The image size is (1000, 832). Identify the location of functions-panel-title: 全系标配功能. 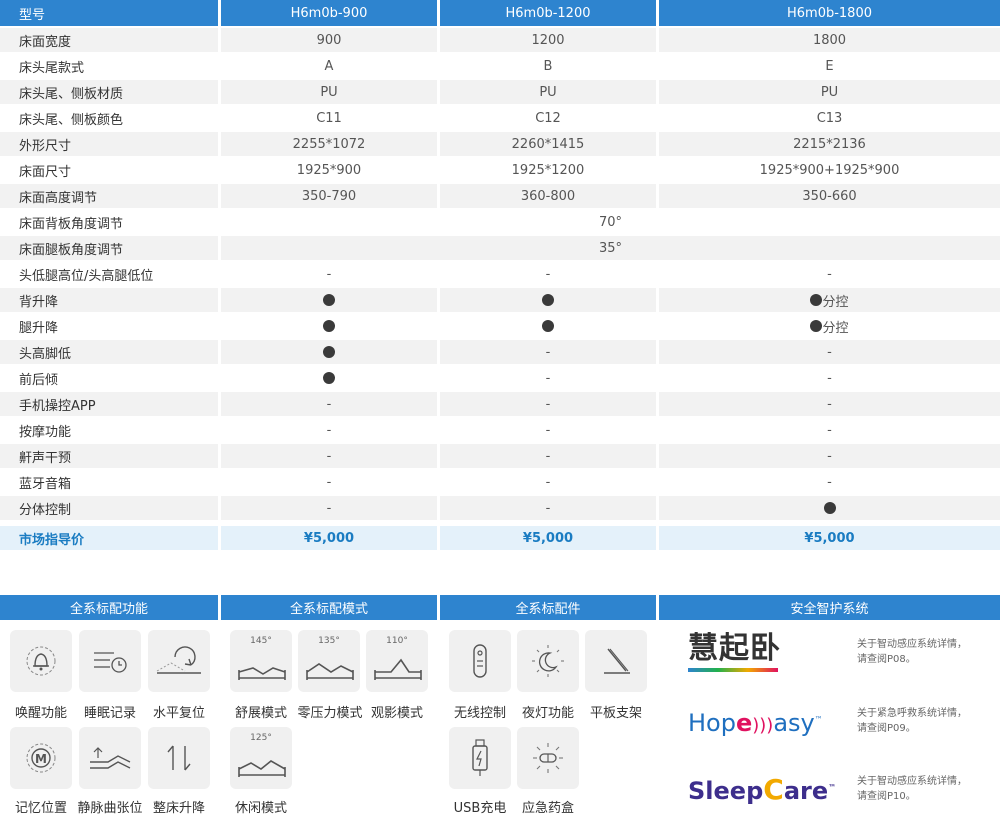
(109, 607).